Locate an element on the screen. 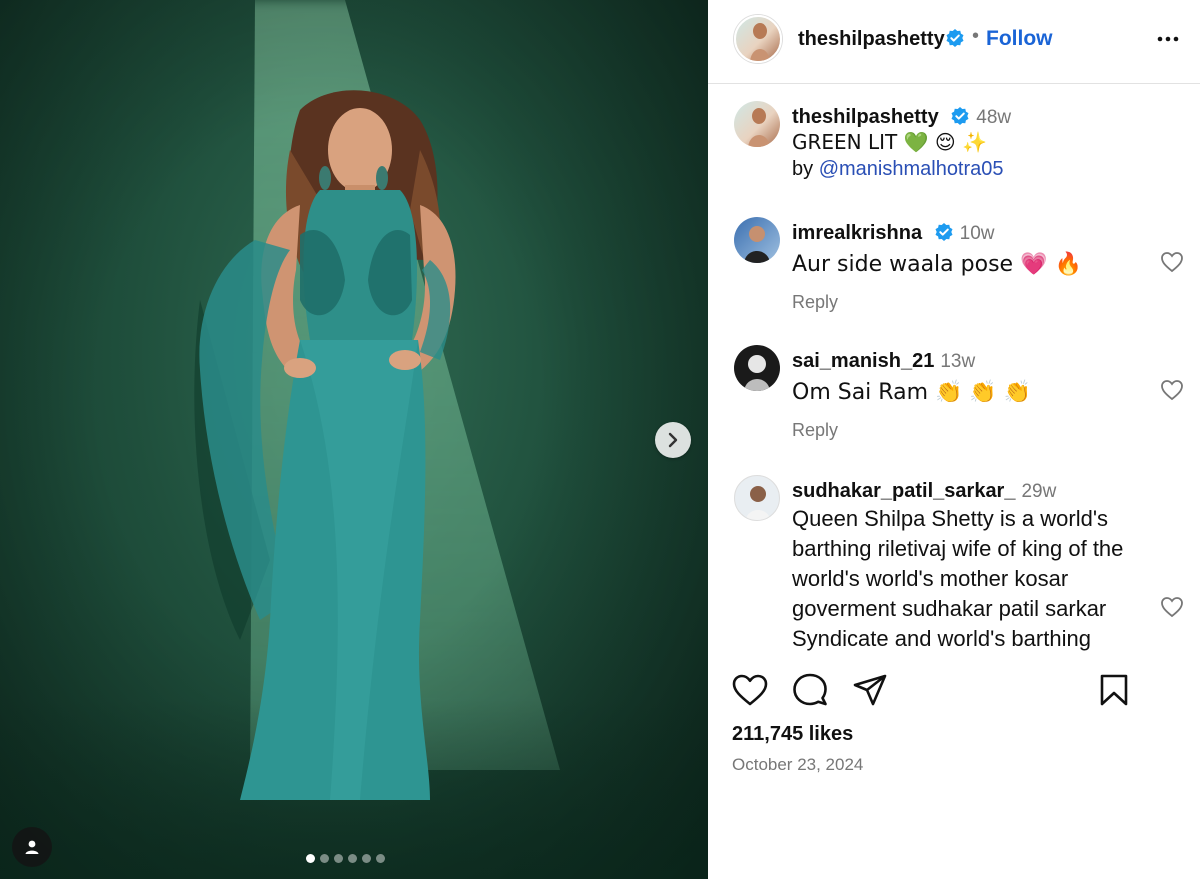 This screenshot has height=879, width=1200. commenter-username: sai_manish_21 13w is located at coordinates (883, 361).